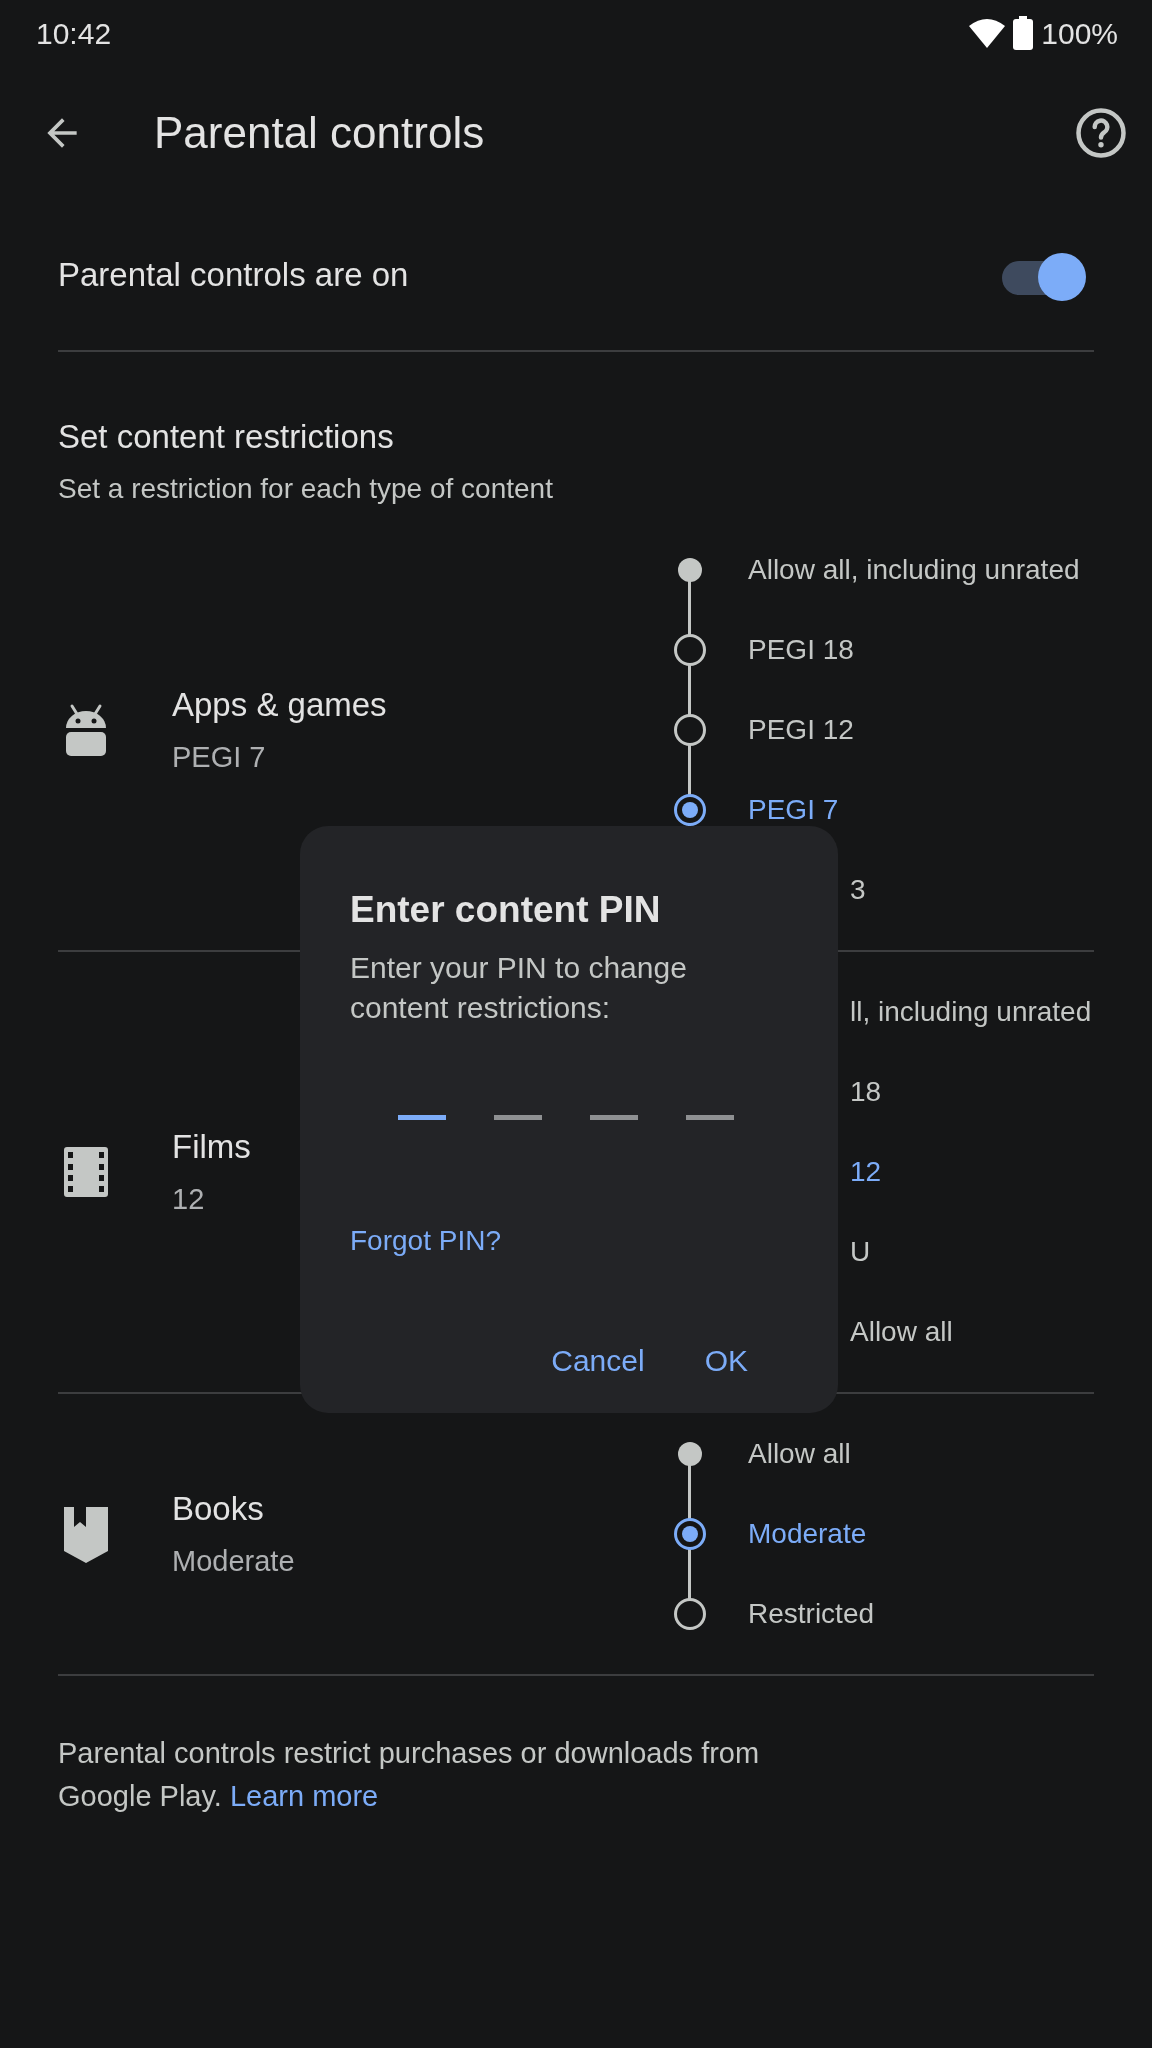  What do you see at coordinates (866, 1091) in the screenshot?
I see `option-label: 18` at bounding box center [866, 1091].